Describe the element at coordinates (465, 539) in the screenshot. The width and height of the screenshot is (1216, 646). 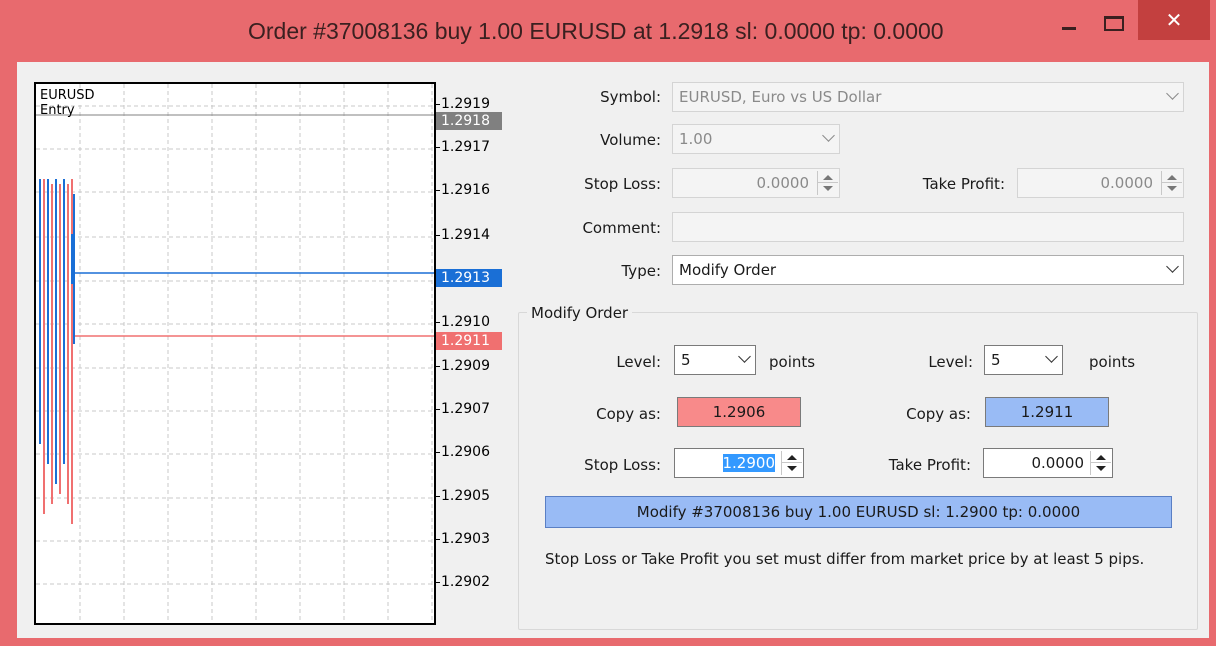
I see `price-tick-label: 1.2903` at that location.